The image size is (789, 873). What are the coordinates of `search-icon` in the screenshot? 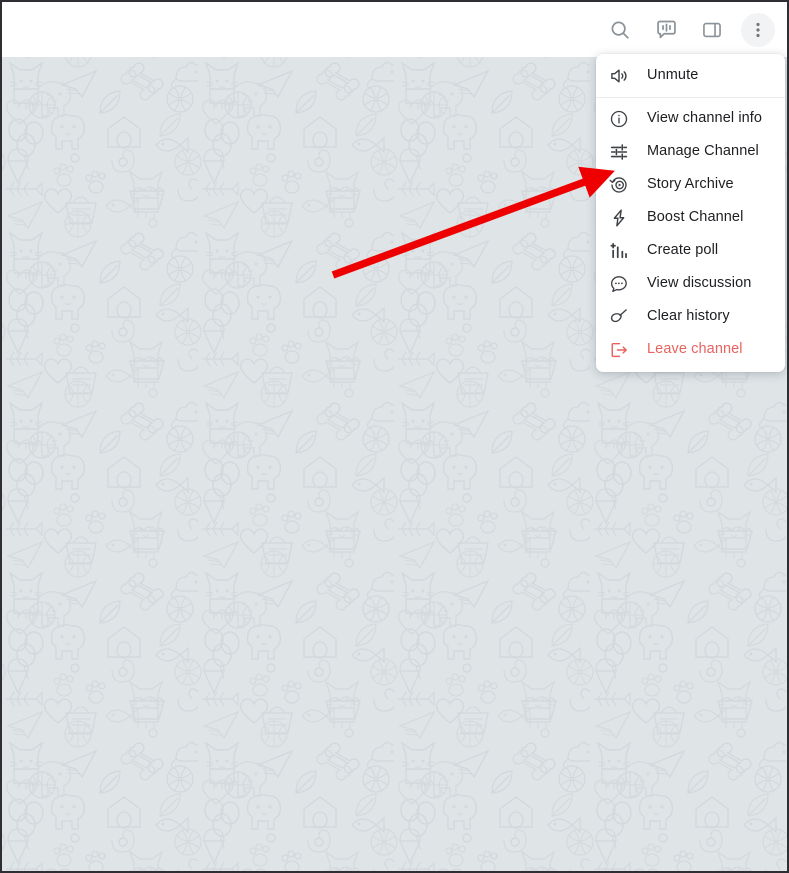 It's located at (620, 30).